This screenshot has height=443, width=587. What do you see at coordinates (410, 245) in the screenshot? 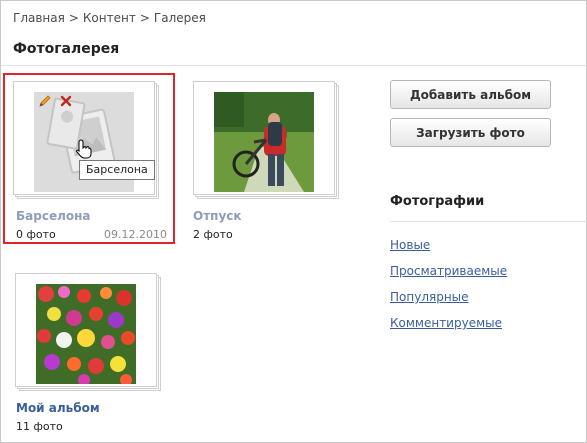
I see `link-new: Новые` at bounding box center [410, 245].